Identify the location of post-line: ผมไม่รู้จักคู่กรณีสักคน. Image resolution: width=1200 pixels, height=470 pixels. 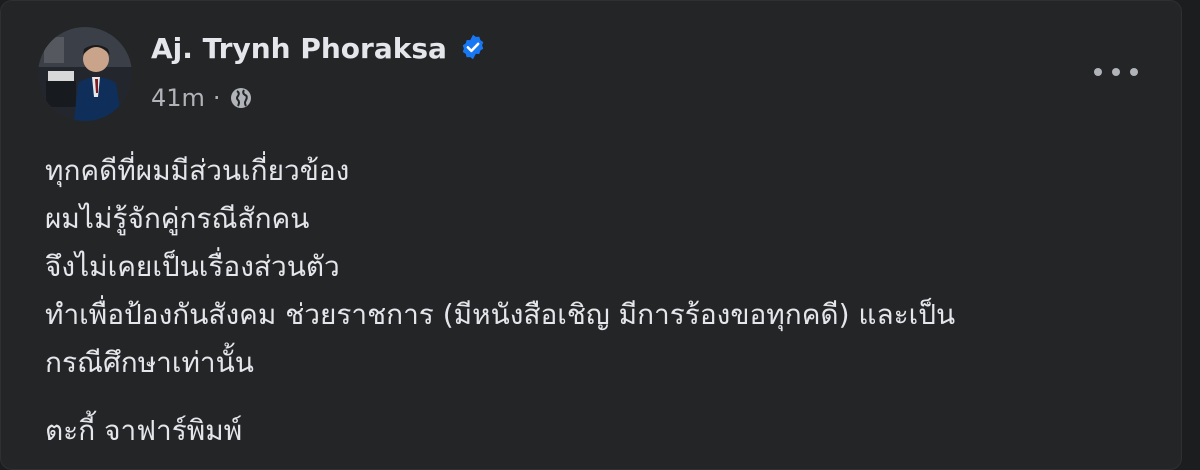
(177, 218).